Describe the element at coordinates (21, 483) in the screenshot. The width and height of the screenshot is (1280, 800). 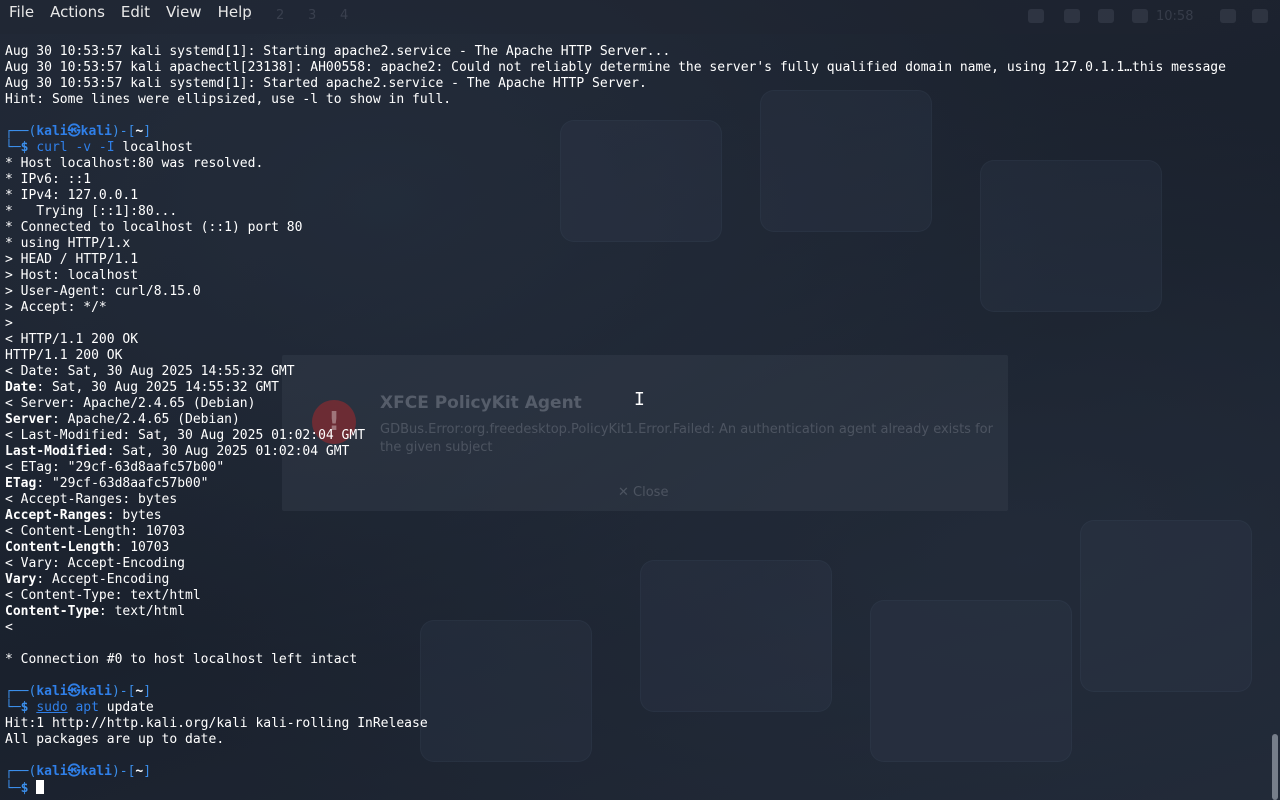
I see `header-name: ETag` at that location.